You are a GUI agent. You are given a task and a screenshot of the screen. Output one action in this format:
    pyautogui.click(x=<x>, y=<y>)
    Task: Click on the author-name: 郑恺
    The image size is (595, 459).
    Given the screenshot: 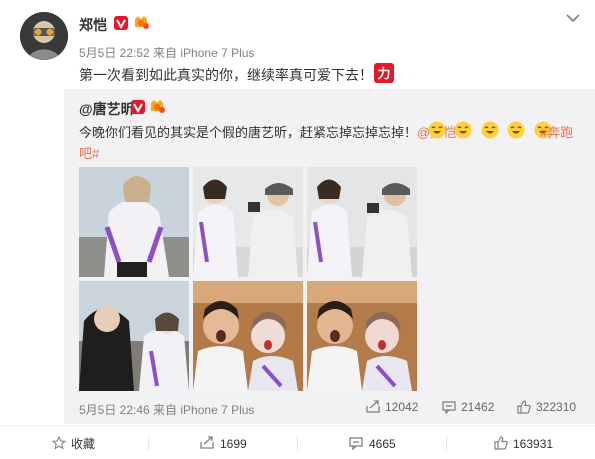 What is the action you would take?
    pyautogui.click(x=93, y=25)
    